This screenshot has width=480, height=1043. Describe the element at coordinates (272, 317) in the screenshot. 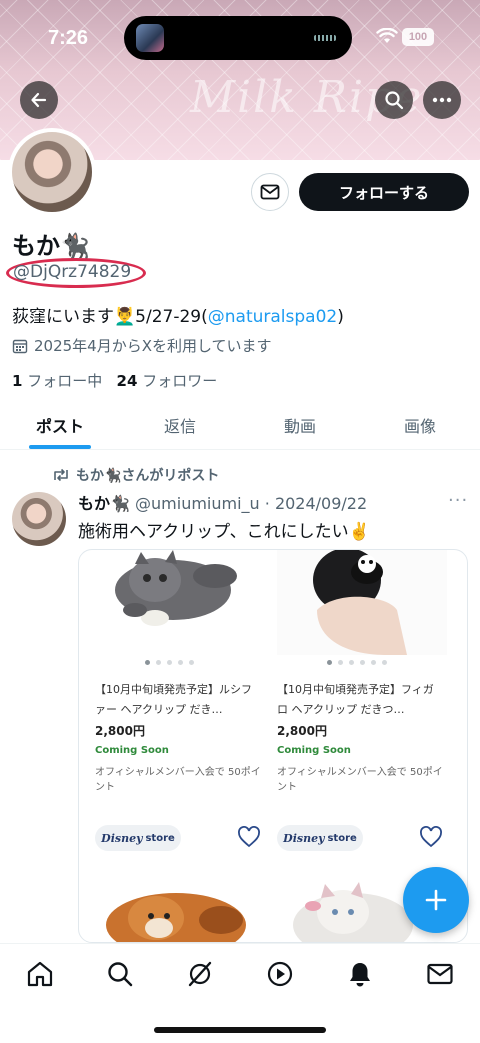

I see `bio-mention-link: @naturalspa02` at that location.